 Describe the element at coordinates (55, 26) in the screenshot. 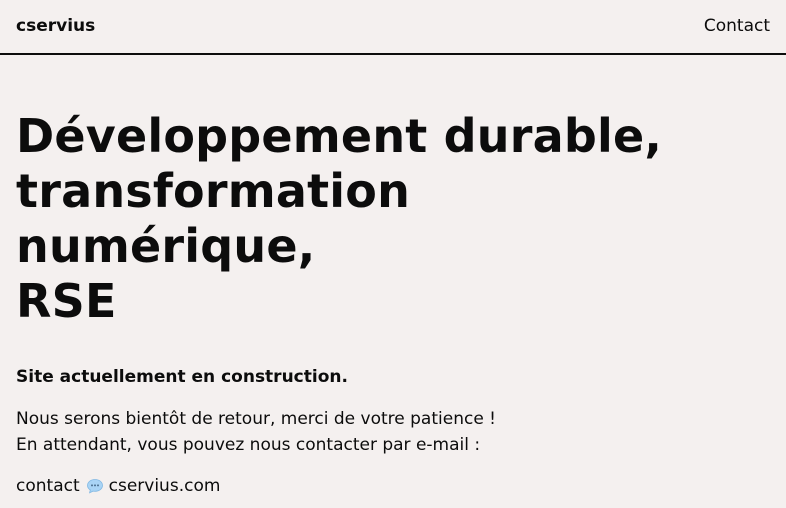

I see `brand-logo-link: cservius` at that location.